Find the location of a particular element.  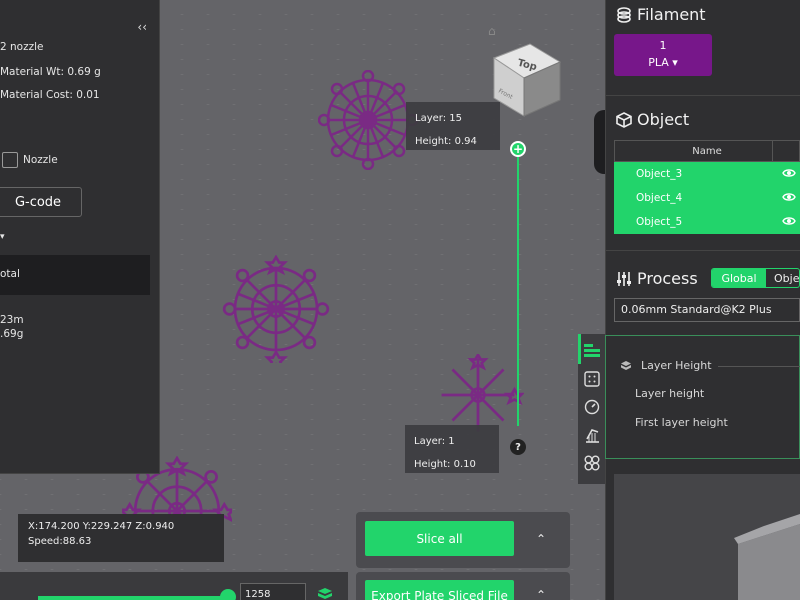

tab-support is located at coordinates (592, 435).